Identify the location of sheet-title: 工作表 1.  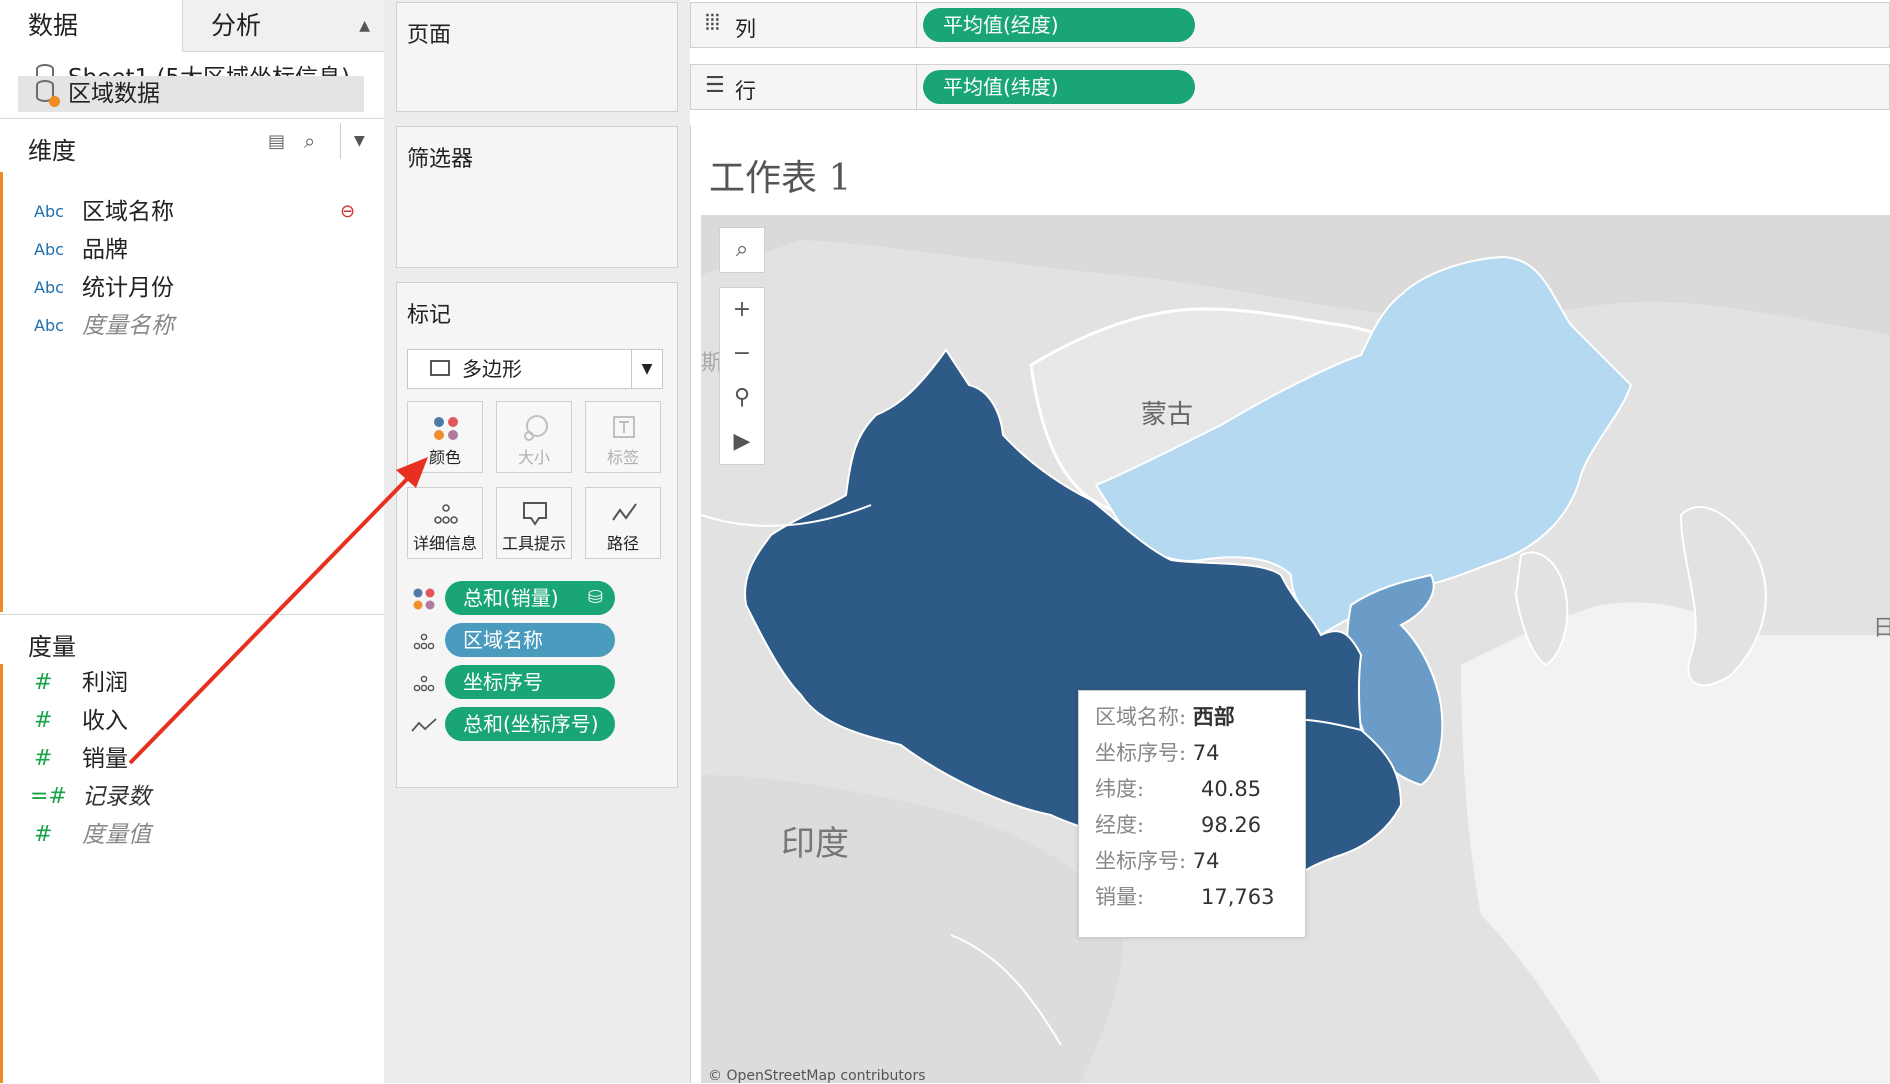
(780, 175).